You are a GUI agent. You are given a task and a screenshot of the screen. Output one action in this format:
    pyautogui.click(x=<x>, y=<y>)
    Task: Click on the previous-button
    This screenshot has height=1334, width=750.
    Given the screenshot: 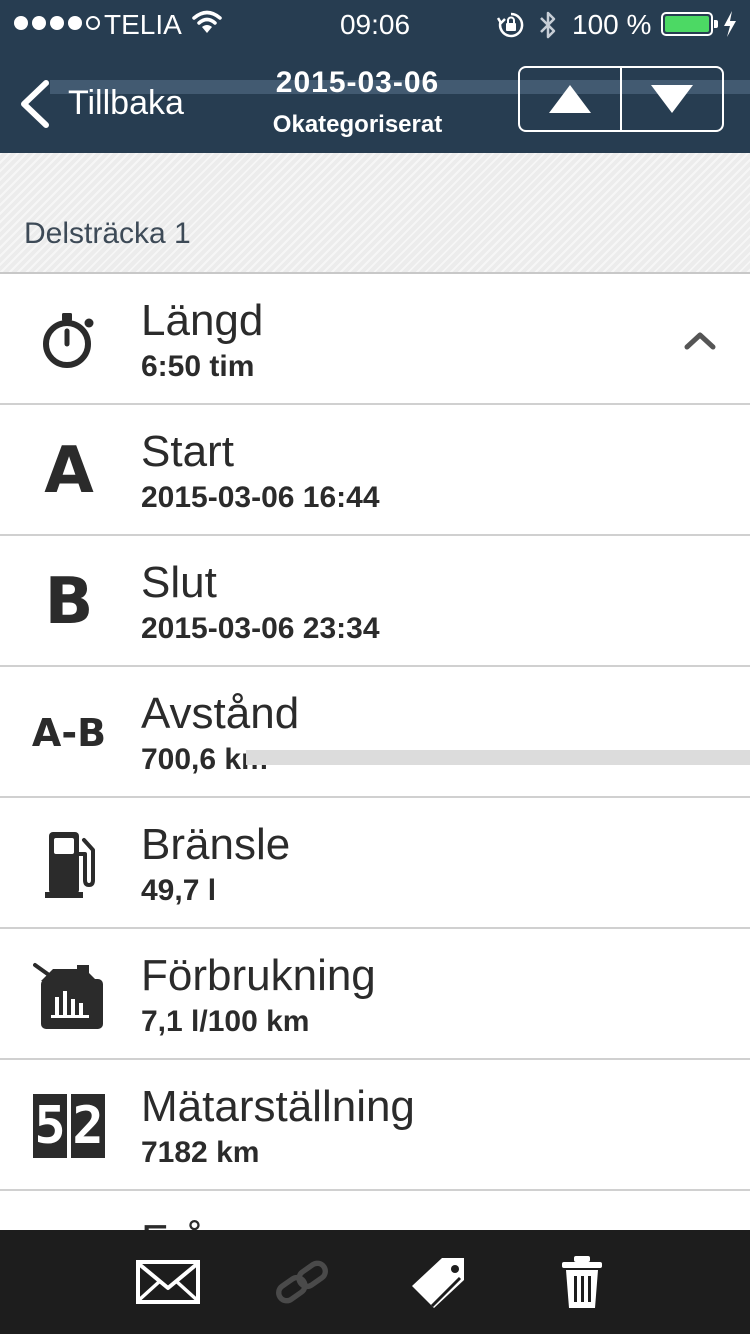 What is the action you would take?
    pyautogui.click(x=570, y=99)
    